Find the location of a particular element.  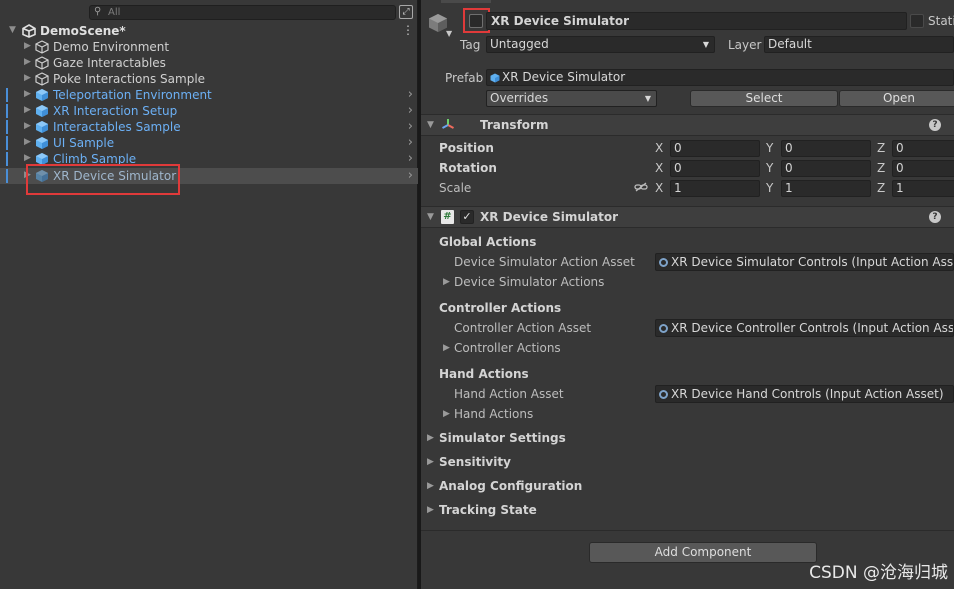

kebab-menu-icon: ⋮ is located at coordinates (408, 30).